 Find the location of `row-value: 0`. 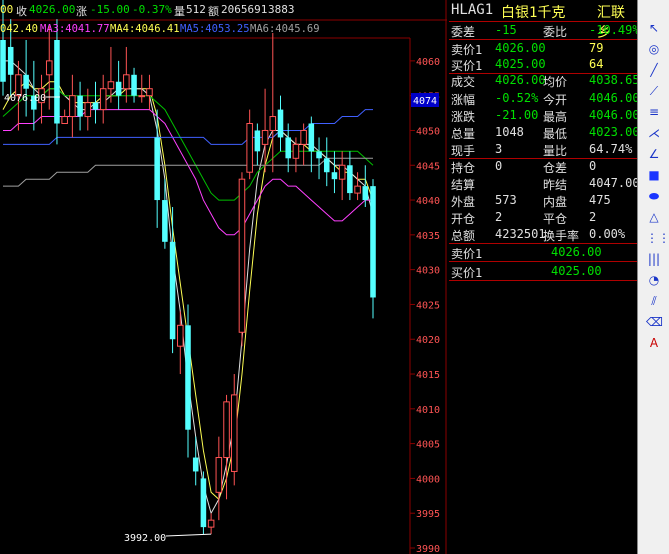

row-value: 0 is located at coordinates (499, 166).